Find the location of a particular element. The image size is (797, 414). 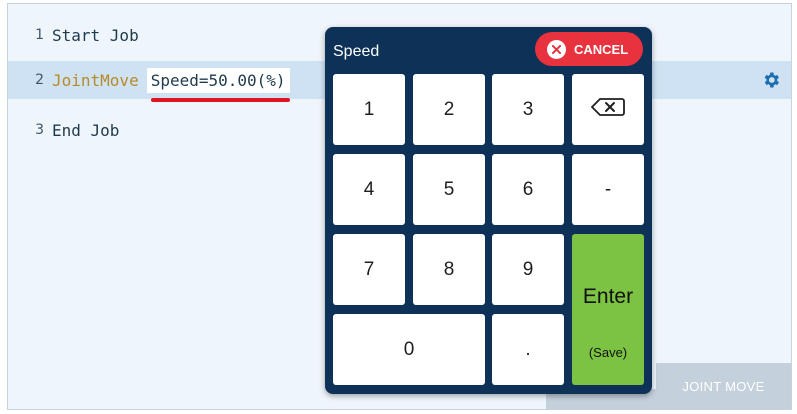

speed-parameter-text: Speed=50.00(%) is located at coordinates (218, 80).